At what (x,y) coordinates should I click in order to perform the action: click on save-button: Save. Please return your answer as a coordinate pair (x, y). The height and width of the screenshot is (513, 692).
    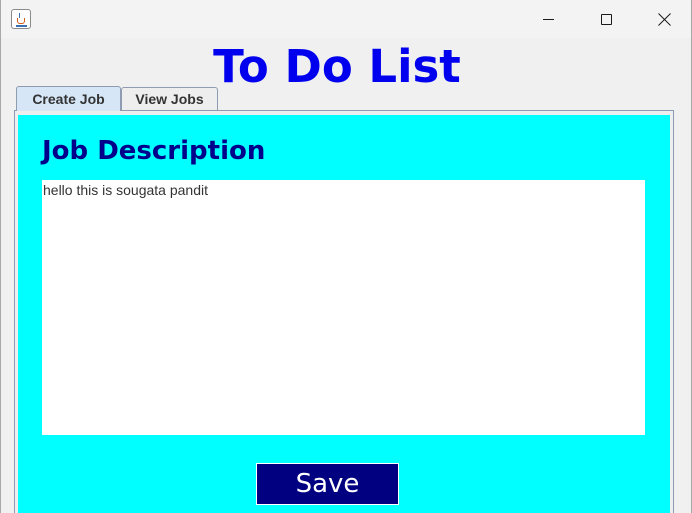
    Looking at the image, I should click on (327, 484).